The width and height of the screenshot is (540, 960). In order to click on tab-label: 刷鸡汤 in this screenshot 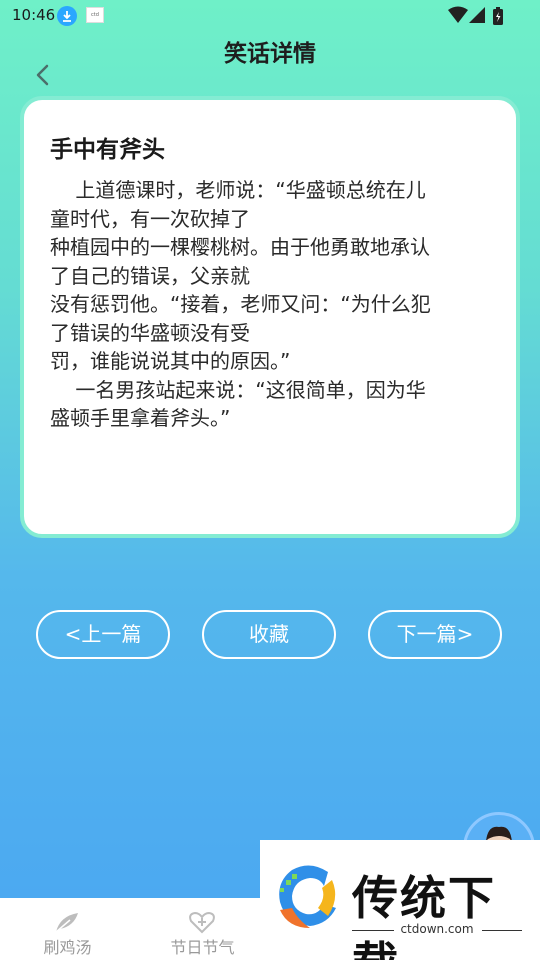, I will do `click(67, 947)`.